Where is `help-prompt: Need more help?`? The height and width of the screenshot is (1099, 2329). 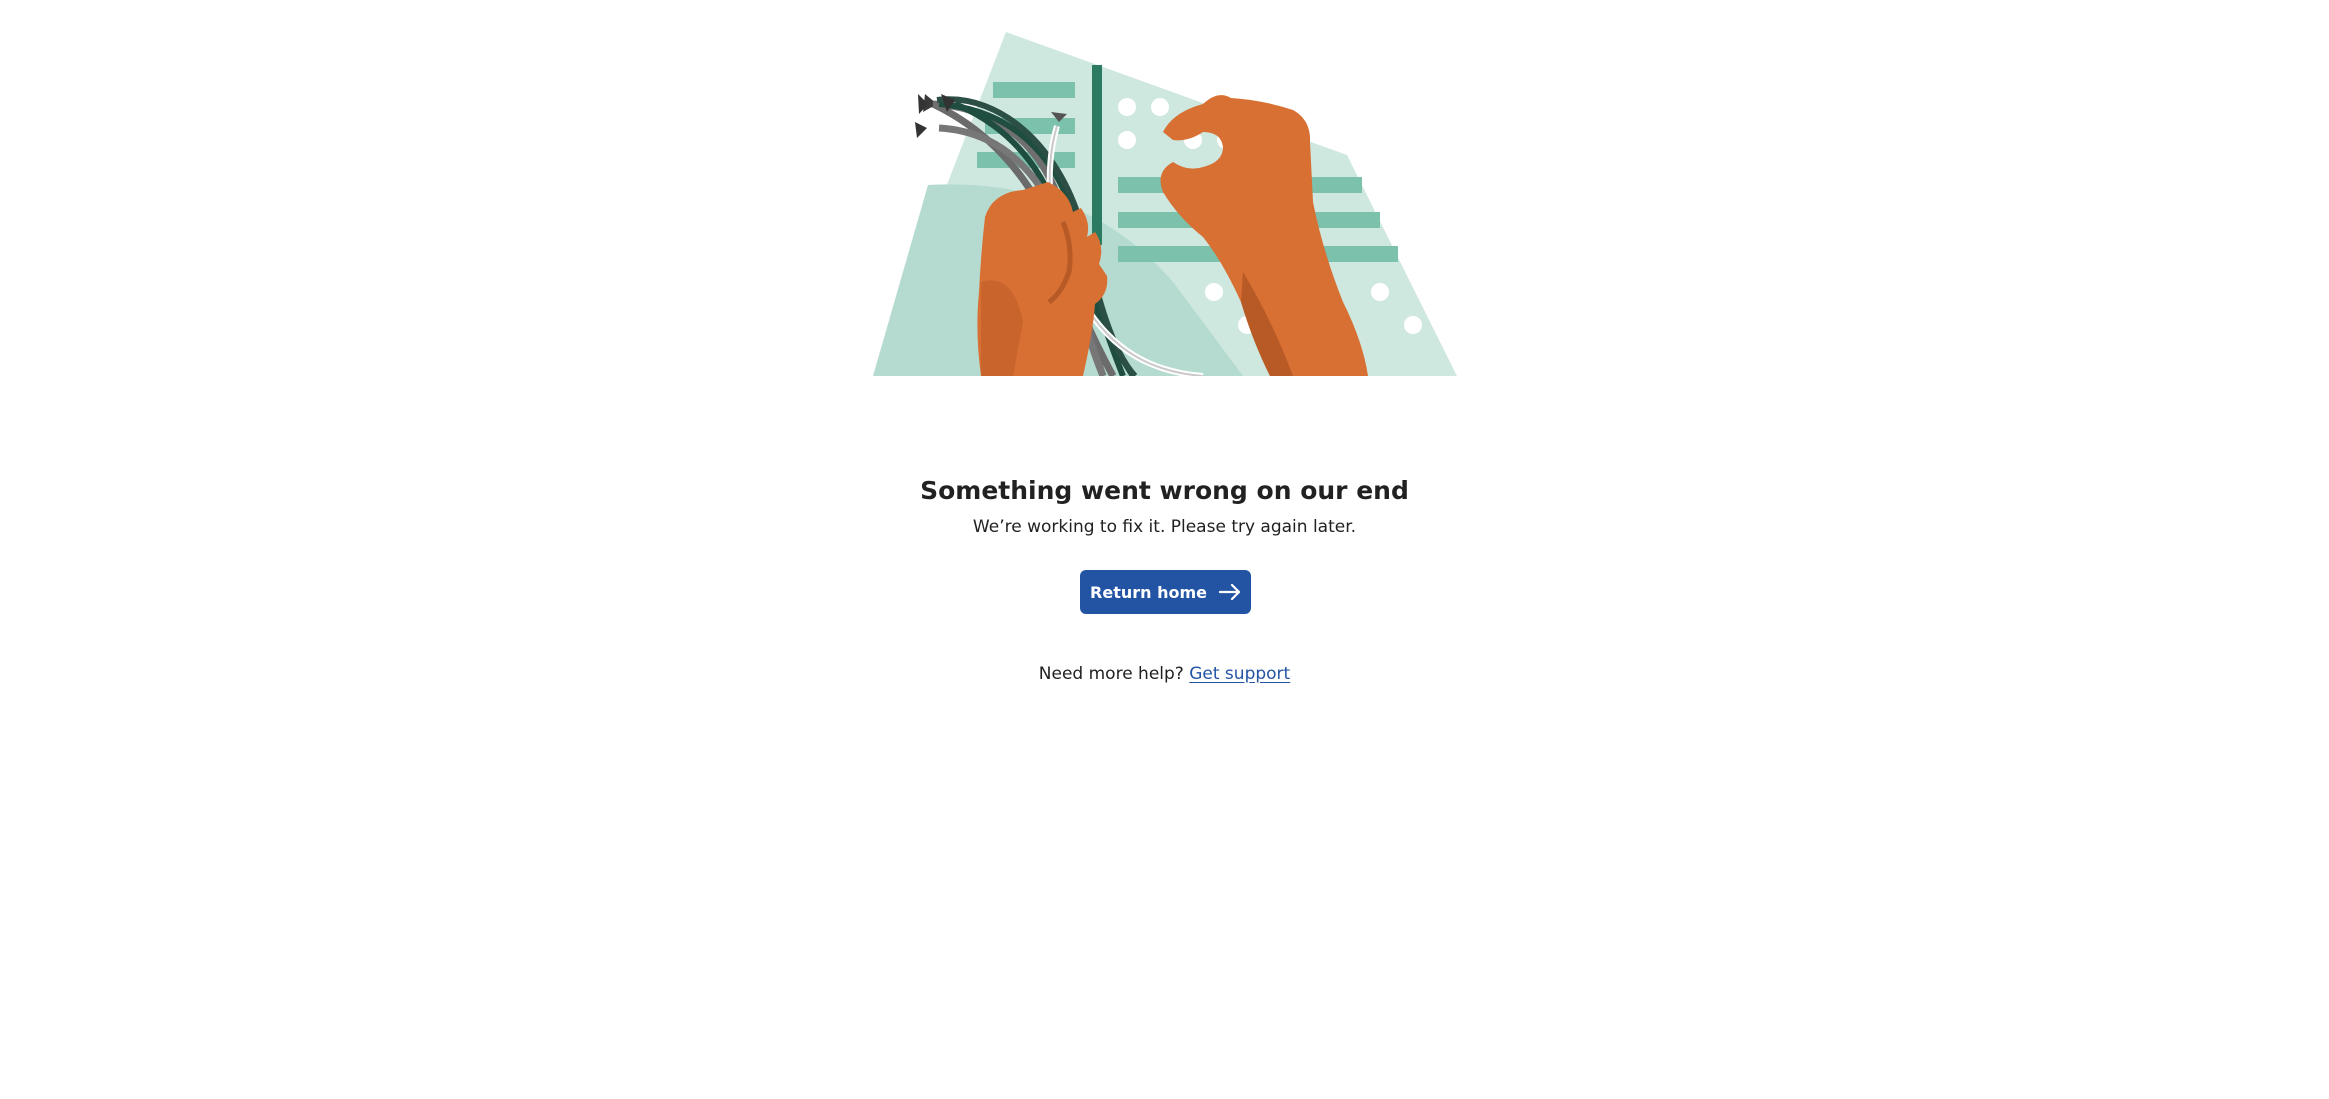 help-prompt: Need more help? is located at coordinates (1111, 674).